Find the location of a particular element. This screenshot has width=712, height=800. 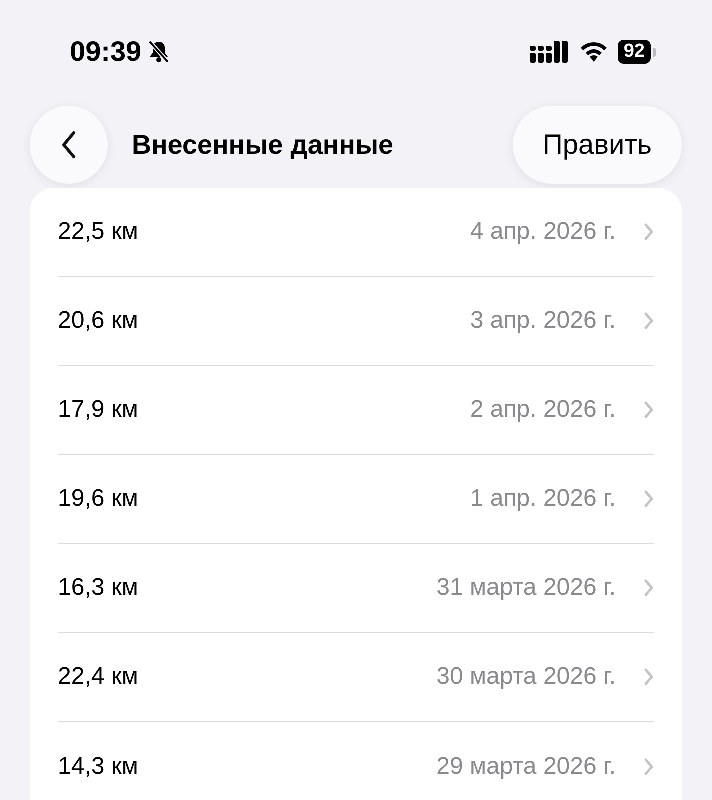

entry-date: 2 апр. 2026 г. is located at coordinates (543, 410).